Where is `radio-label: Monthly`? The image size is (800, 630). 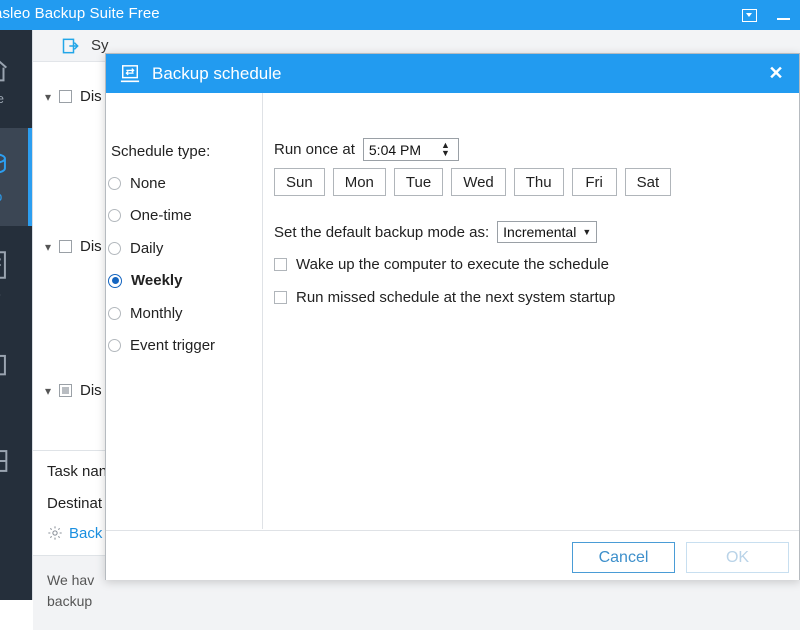 radio-label: Monthly is located at coordinates (156, 313).